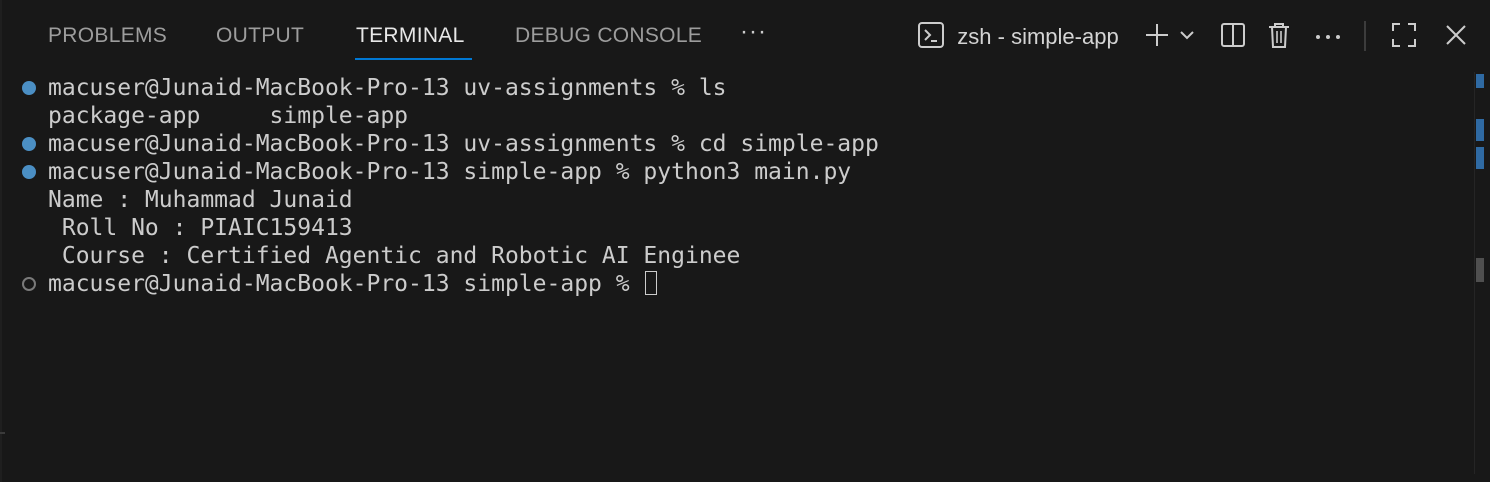  What do you see at coordinates (200, 228) in the screenshot?
I see `terminal-line: Roll No : PIAIC159413` at bounding box center [200, 228].